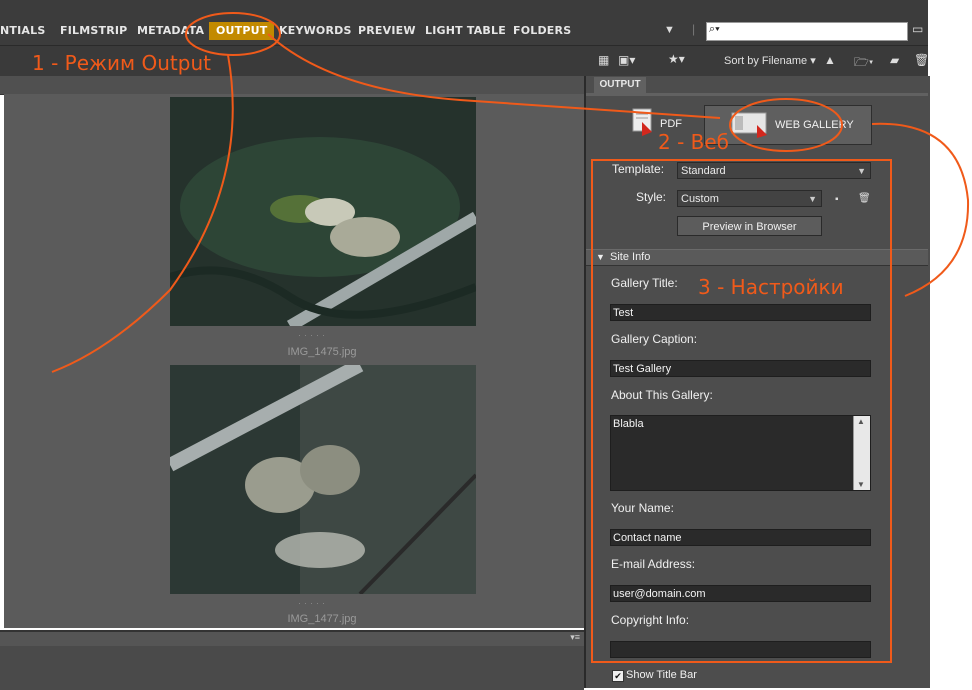  Describe the element at coordinates (771, 287) in the screenshot. I see `annotation-settings: 3 - Настройки` at that location.